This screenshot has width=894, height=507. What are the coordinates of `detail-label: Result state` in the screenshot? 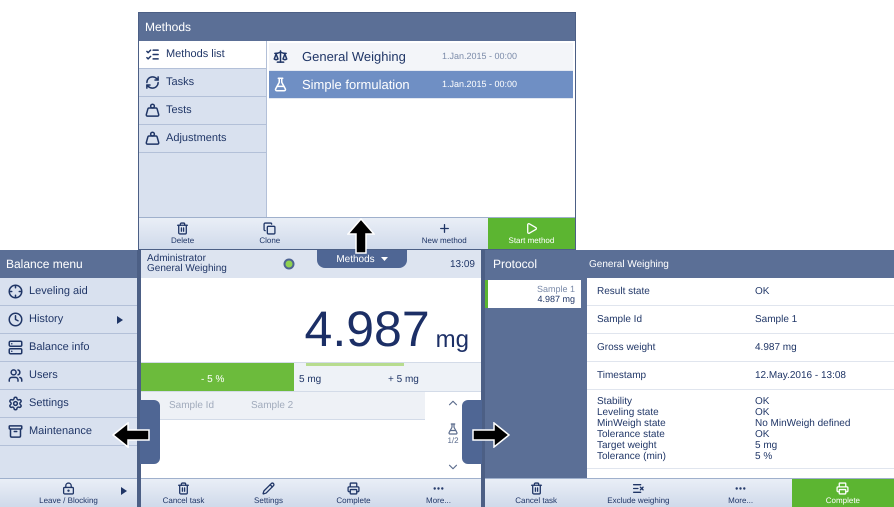 It's located at (624, 291).